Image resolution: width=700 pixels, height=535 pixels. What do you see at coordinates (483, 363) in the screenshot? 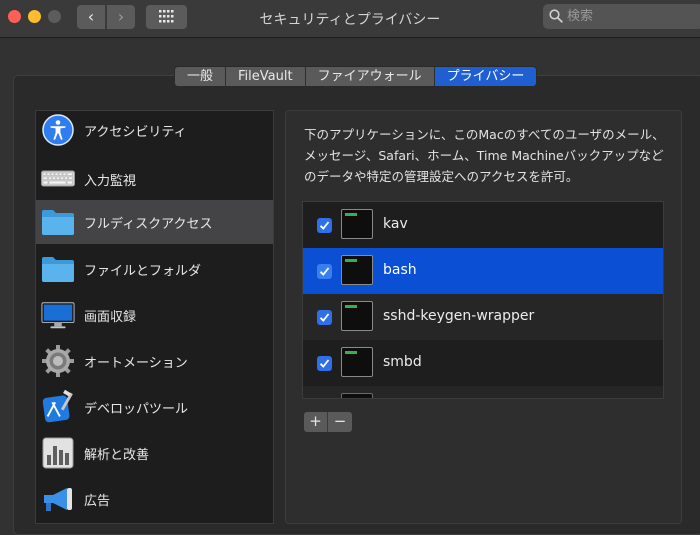
I see `list-item: smbd` at bounding box center [483, 363].